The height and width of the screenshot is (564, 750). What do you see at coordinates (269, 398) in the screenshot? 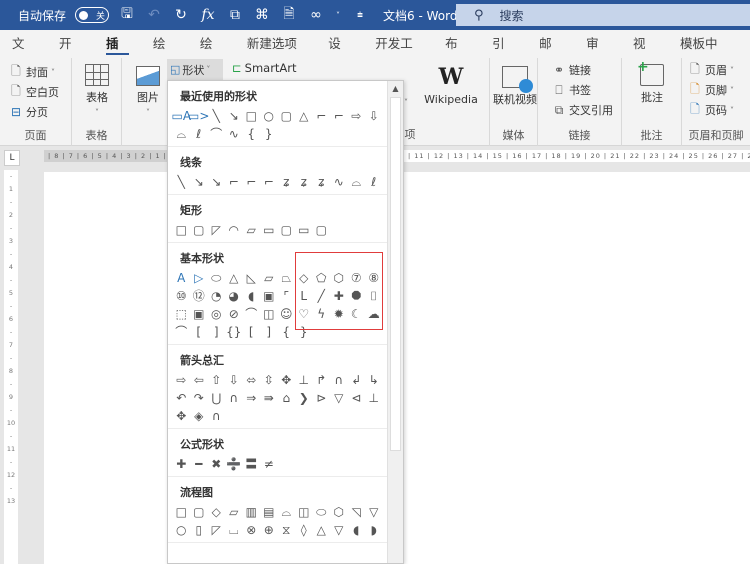
I see `shape-item: ⇛` at bounding box center [269, 398].